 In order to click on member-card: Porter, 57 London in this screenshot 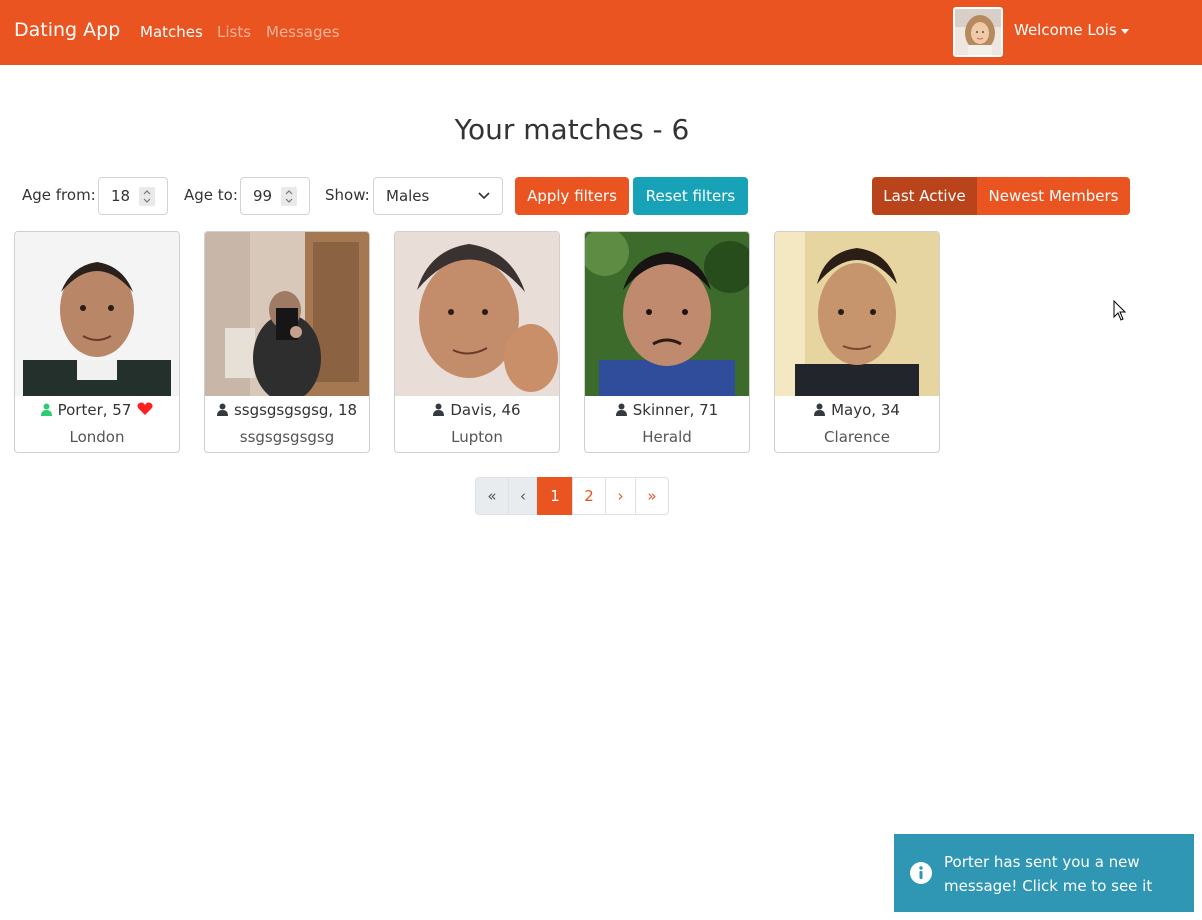, I will do `click(97, 342)`.